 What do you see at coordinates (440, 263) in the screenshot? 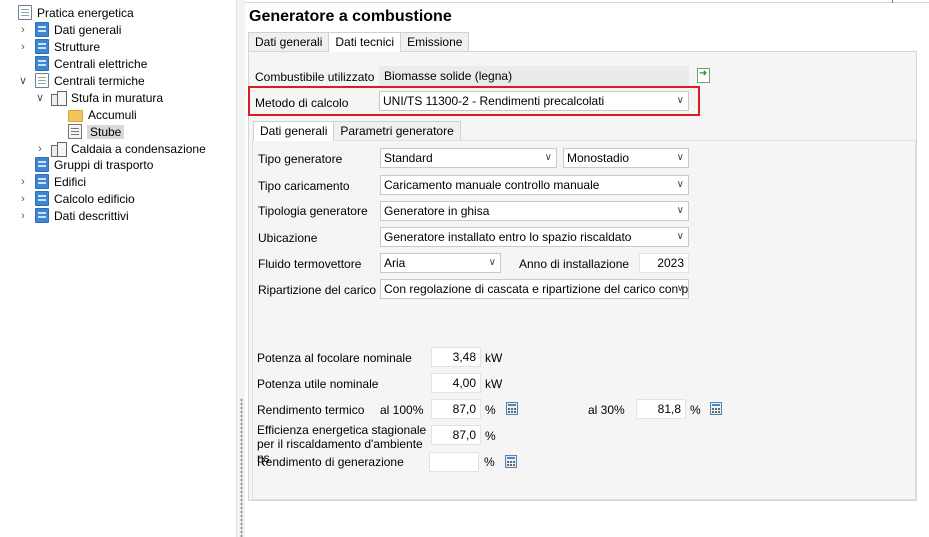
I see `fluido-select: Aria ∨` at bounding box center [440, 263].